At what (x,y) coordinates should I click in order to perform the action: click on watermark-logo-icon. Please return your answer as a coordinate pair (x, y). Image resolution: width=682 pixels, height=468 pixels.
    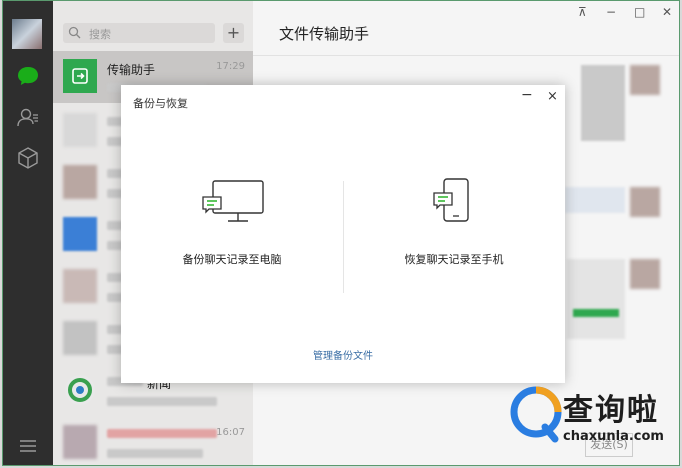
    Looking at the image, I should click on (536, 414).